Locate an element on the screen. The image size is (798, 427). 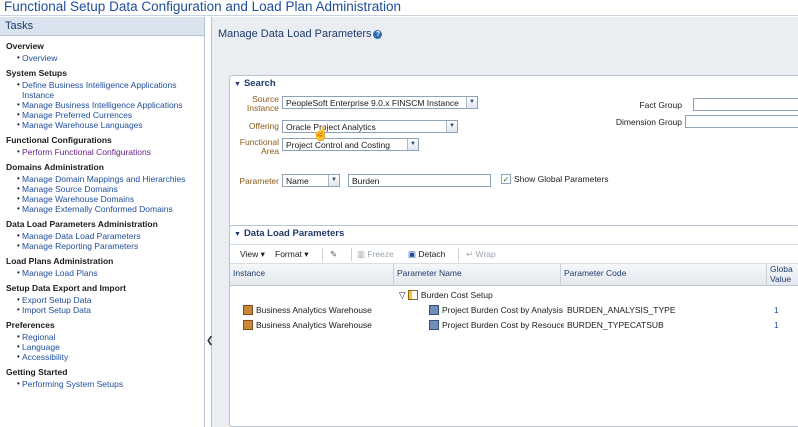
show-global-checkbox: ✓ is located at coordinates (506, 179).